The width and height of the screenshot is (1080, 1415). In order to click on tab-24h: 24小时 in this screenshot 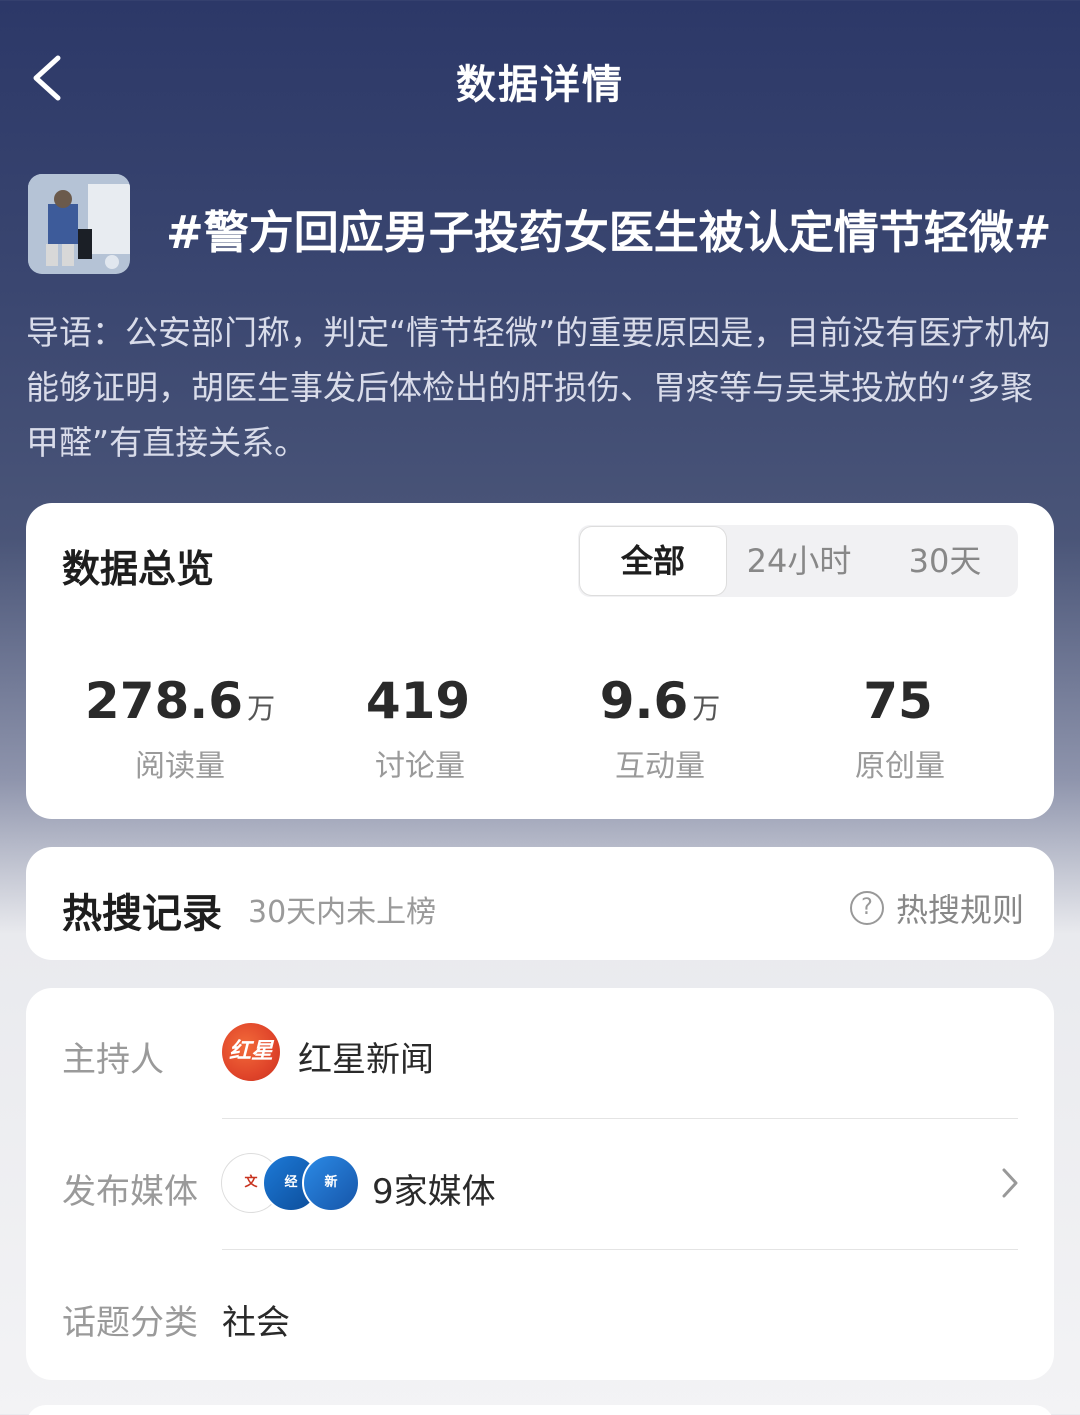, I will do `click(799, 561)`.